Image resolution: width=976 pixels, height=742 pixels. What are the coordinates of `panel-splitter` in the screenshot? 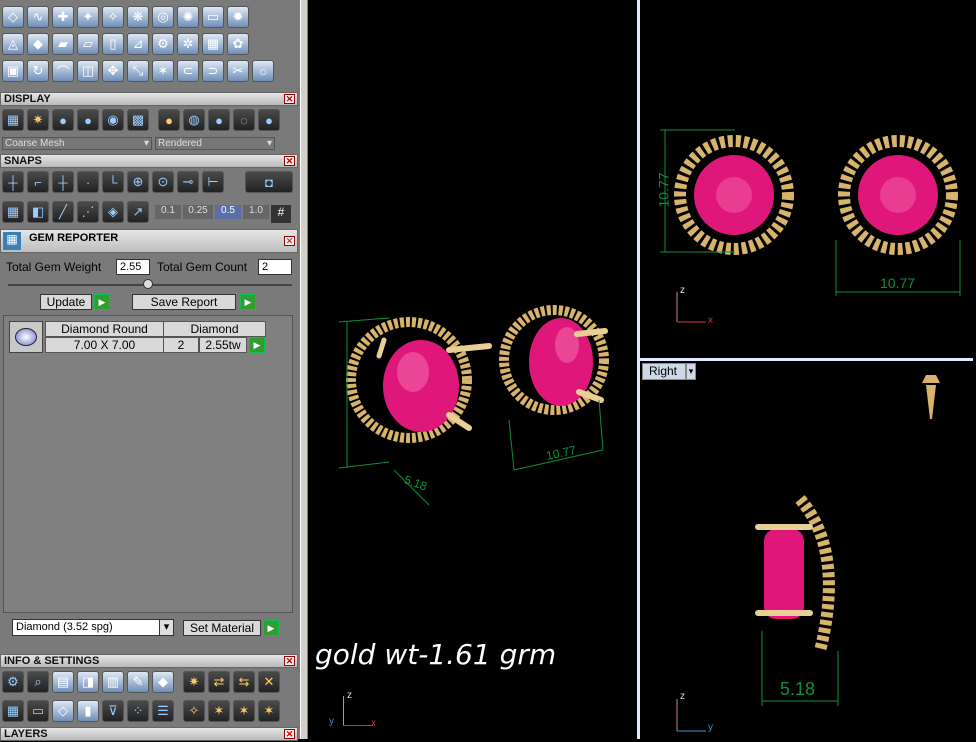 It's located at (304, 369).